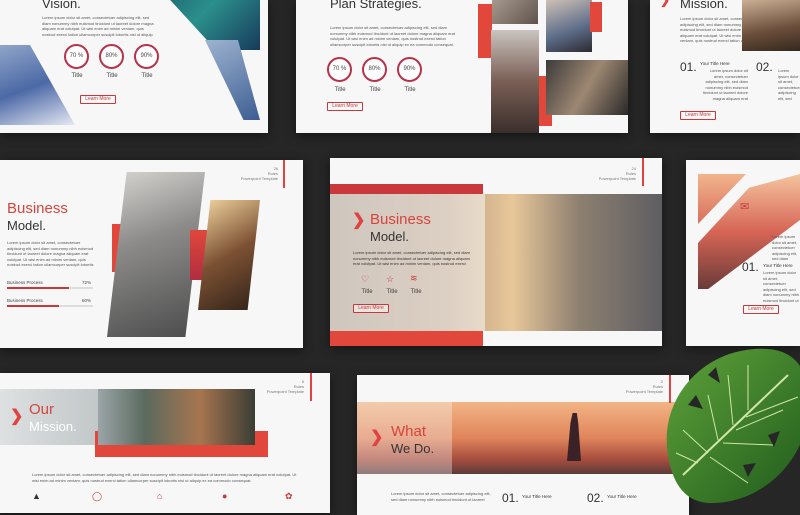 This screenshot has width=800, height=515. Describe the element at coordinates (232, 80) in the screenshot. I see `mountain-photo` at that location.